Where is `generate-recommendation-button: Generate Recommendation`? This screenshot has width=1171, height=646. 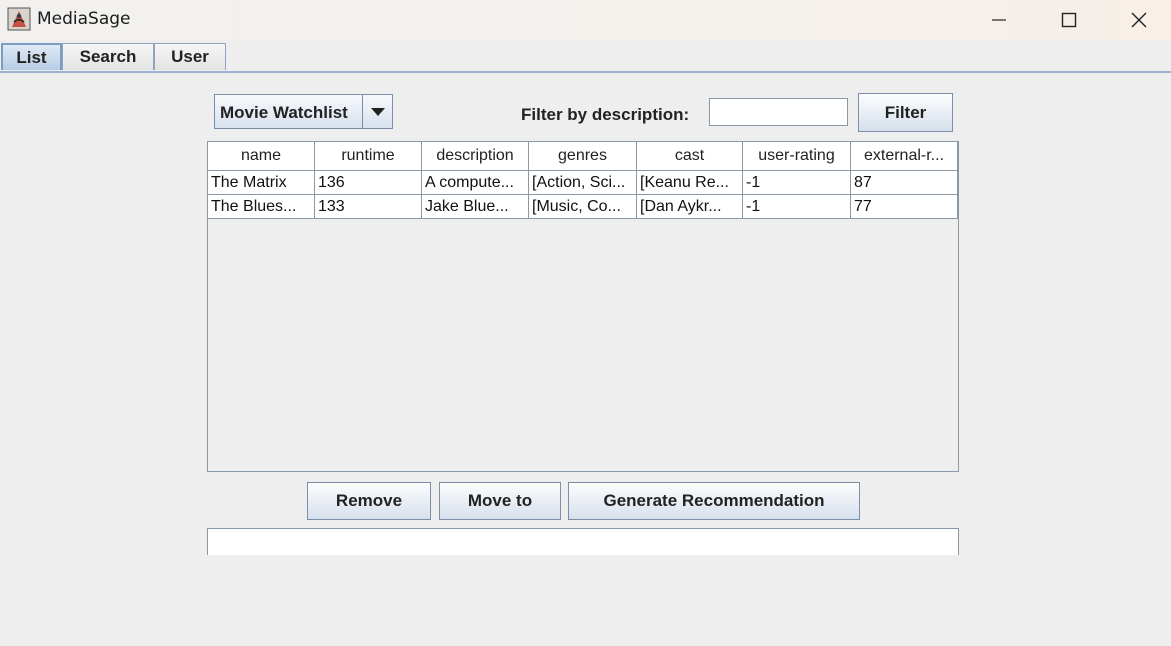
generate-recommendation-button: Generate Recommendation is located at coordinates (714, 501).